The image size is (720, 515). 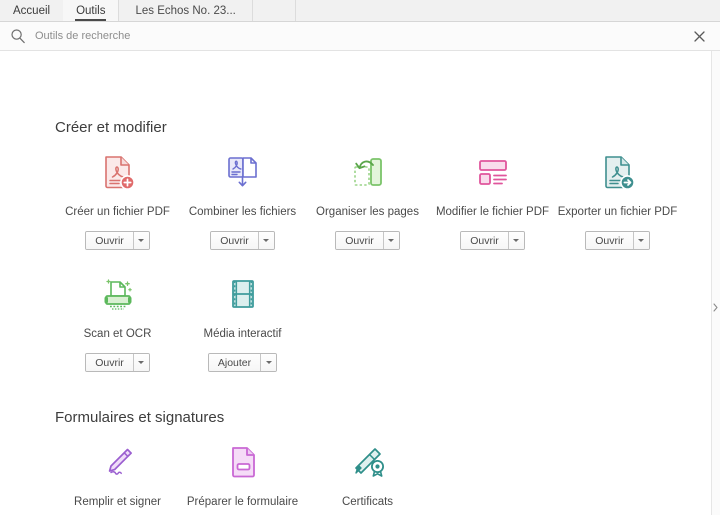 I want to click on add-button-media-interactif: Ajouter, so click(x=242, y=362).